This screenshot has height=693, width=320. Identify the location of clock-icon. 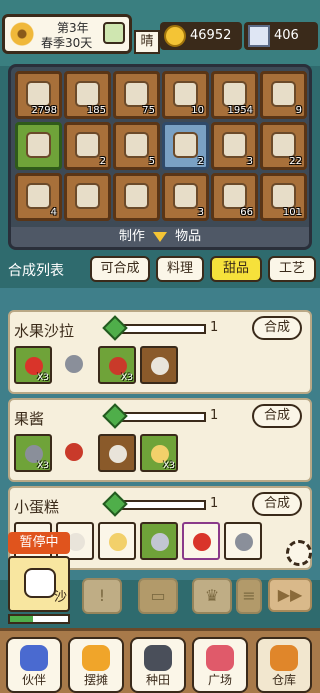
(114, 33).